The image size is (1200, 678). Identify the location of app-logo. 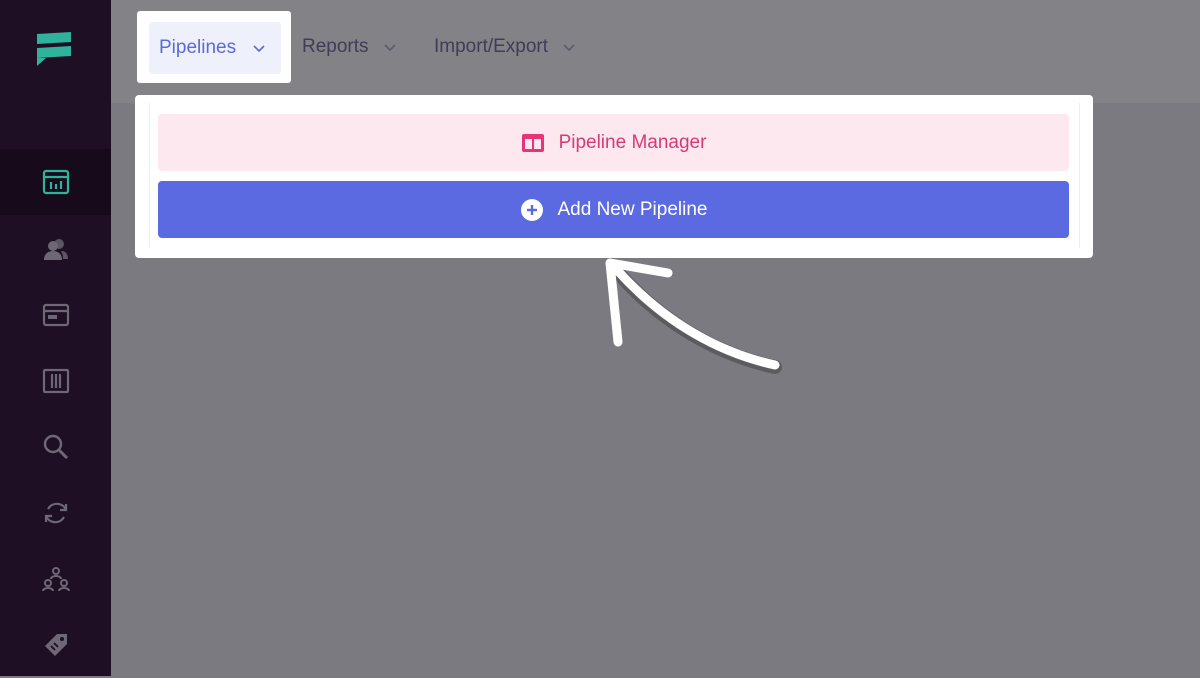
(54, 50).